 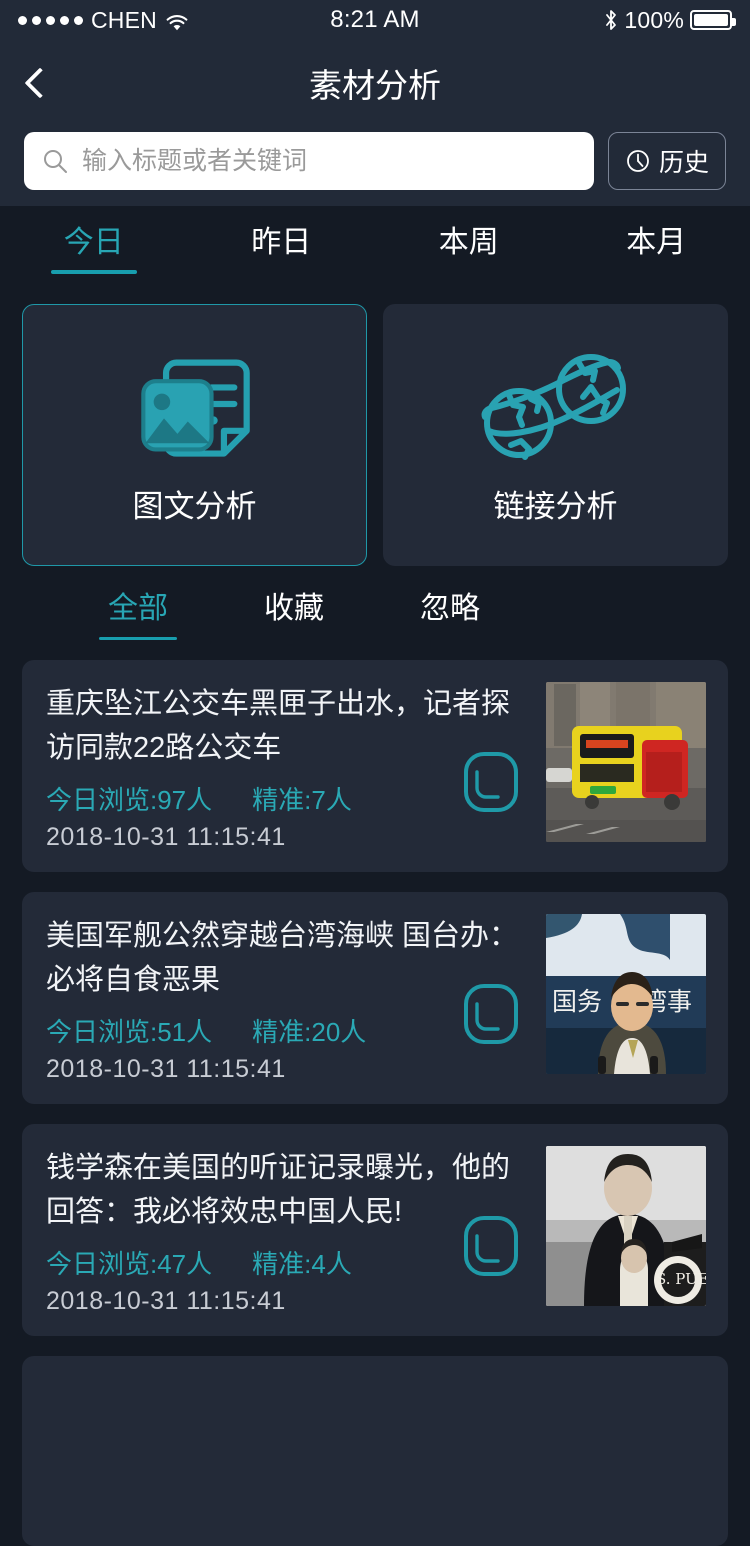 I want to click on filter-tab-all: 全部, so click(x=138, y=609).